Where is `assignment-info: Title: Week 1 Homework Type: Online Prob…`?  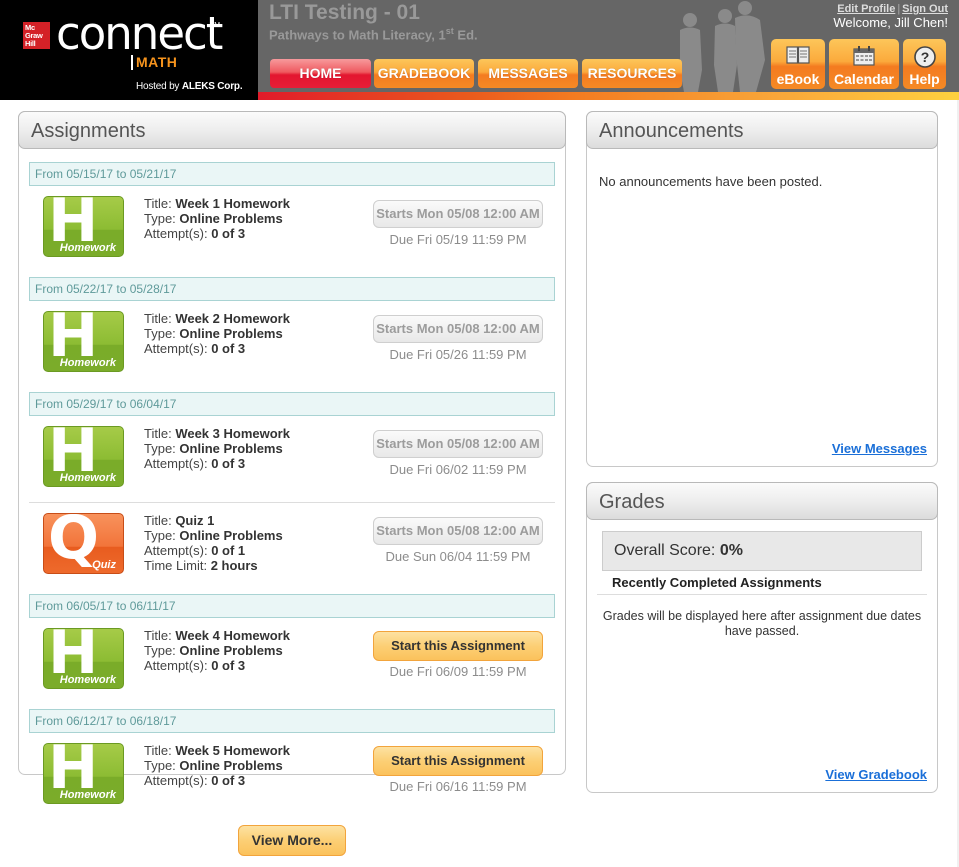
assignment-info: Title: Week 1 Homework Type: Online Prob… is located at coordinates (217, 218).